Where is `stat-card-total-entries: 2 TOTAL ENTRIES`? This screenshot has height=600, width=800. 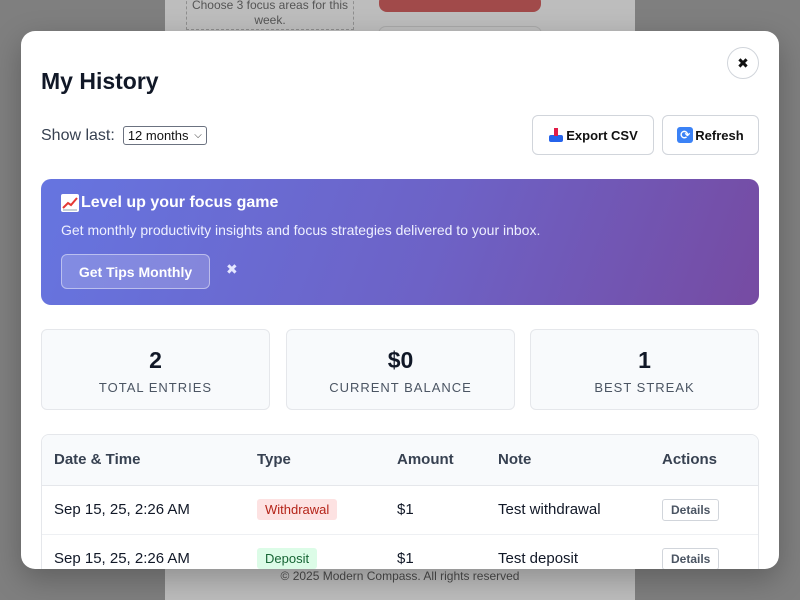
stat-card-total-entries: 2 TOTAL ENTRIES is located at coordinates (155, 369).